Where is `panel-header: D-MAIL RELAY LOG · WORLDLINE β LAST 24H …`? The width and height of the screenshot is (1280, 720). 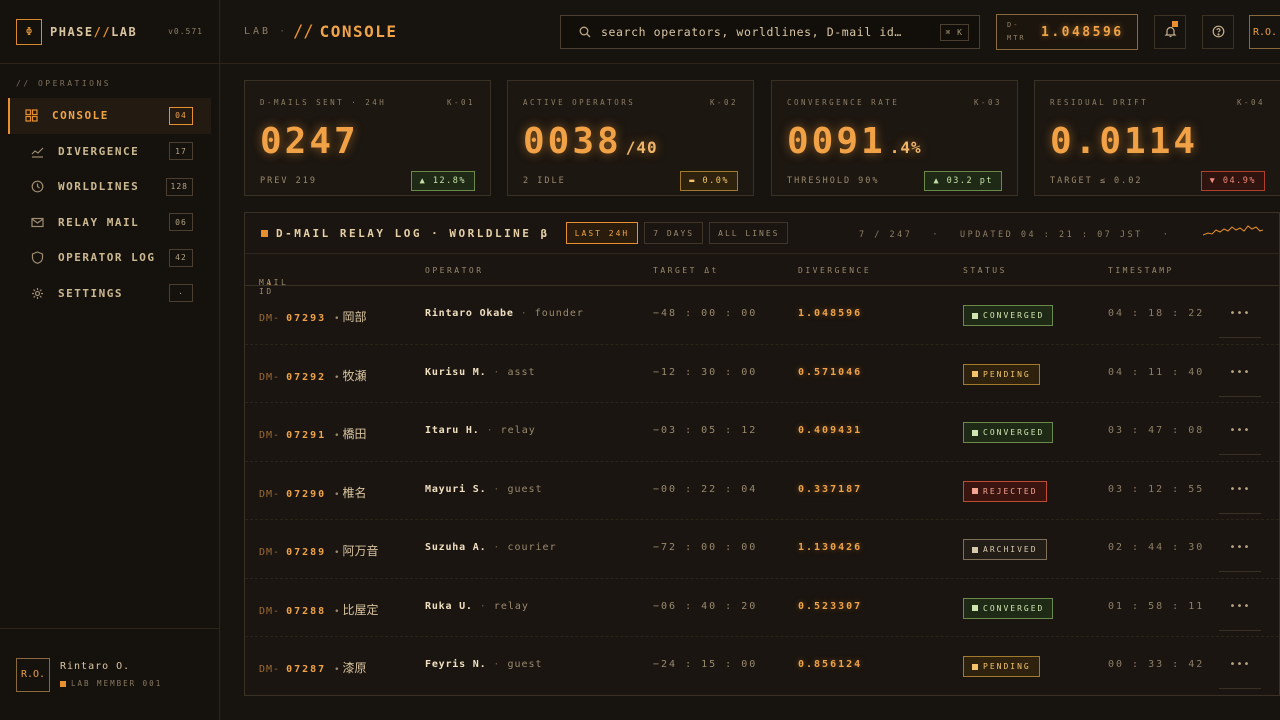
panel-header: D-MAIL RELAY LOG · WORLDLINE β LAST 24H … is located at coordinates (762, 233).